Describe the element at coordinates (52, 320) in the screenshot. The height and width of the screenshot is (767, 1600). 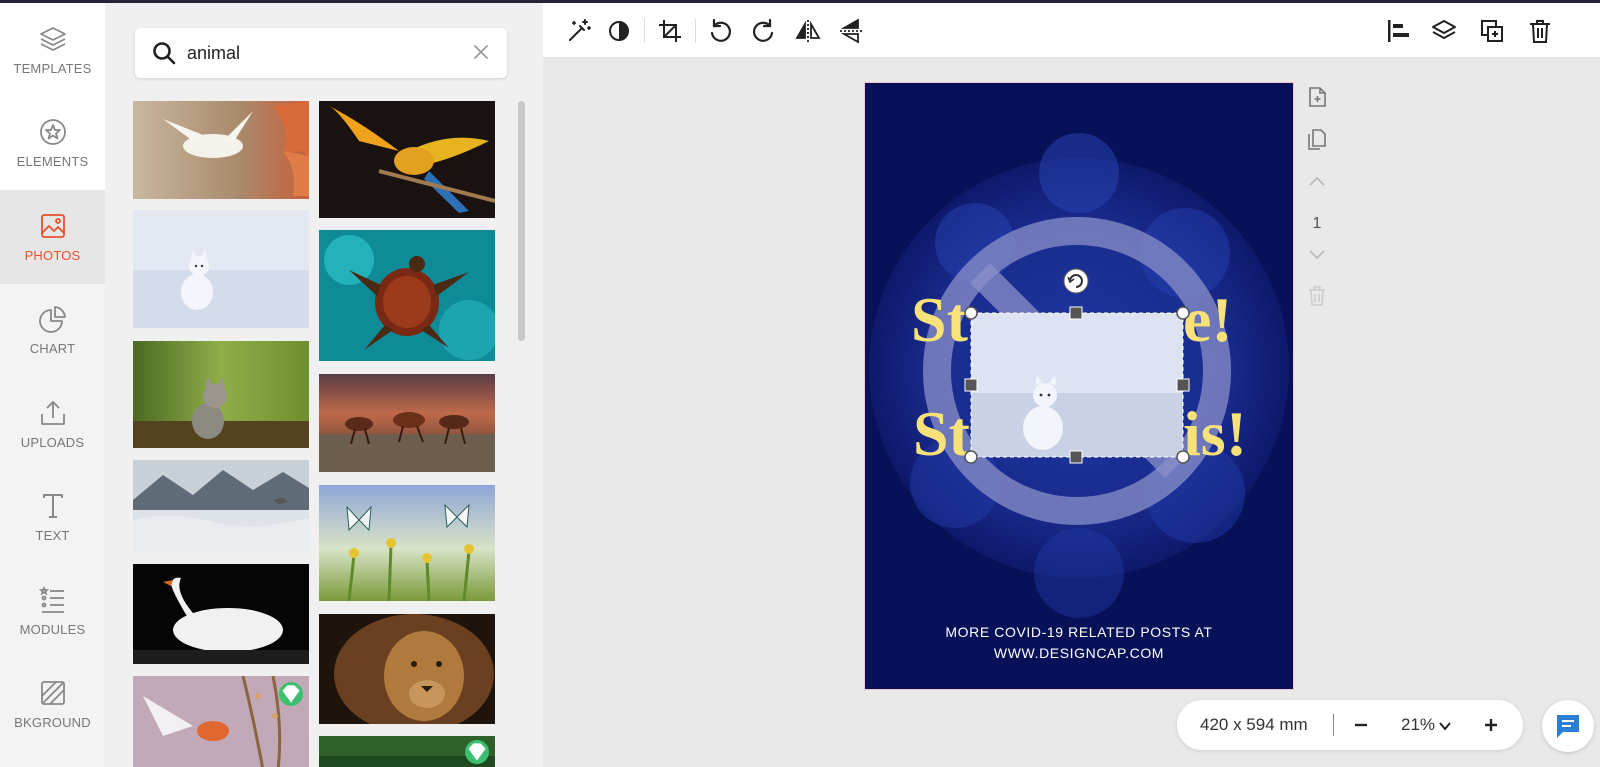
I see `pie-chart-icon` at that location.